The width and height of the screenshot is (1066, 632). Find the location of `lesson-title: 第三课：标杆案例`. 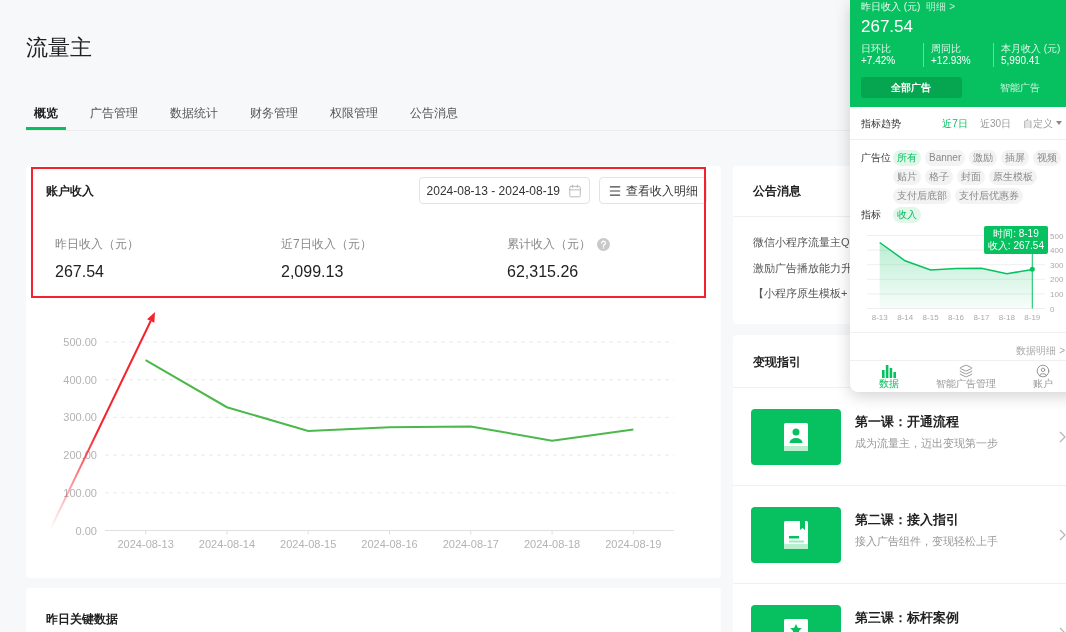

lesson-title: 第三课：标杆案例 is located at coordinates (907, 618).